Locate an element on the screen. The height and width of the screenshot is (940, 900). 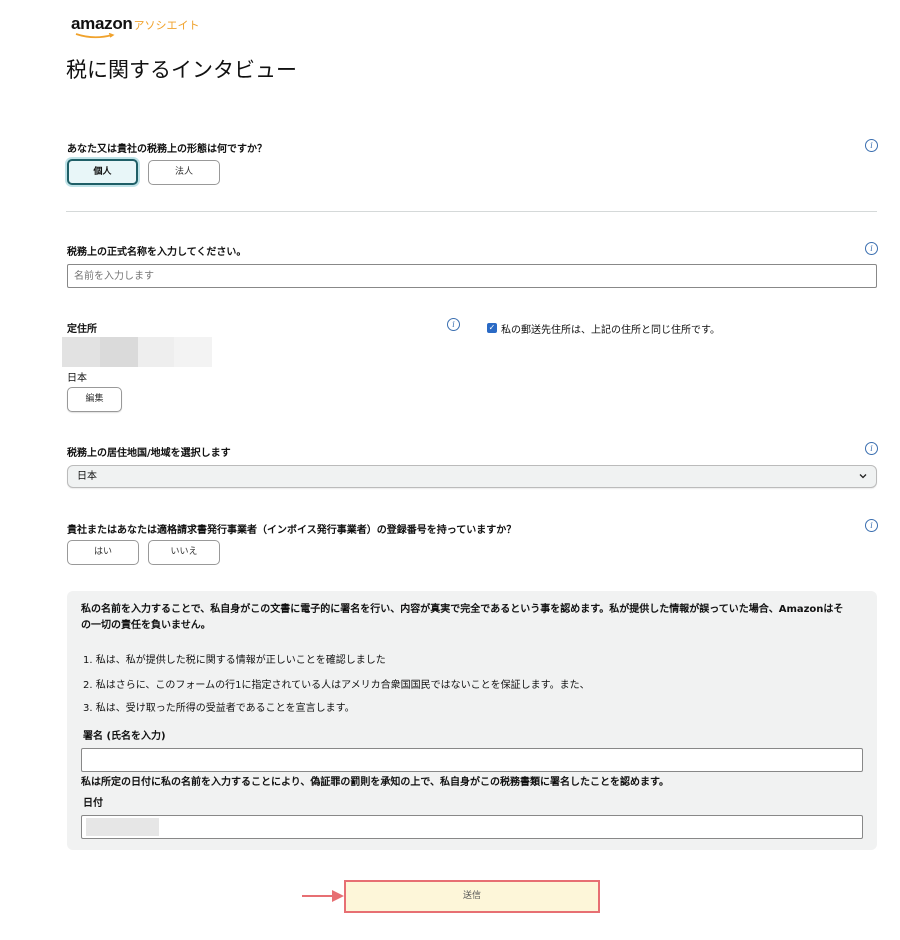
arrow-right-icon is located at coordinates (323, 896).